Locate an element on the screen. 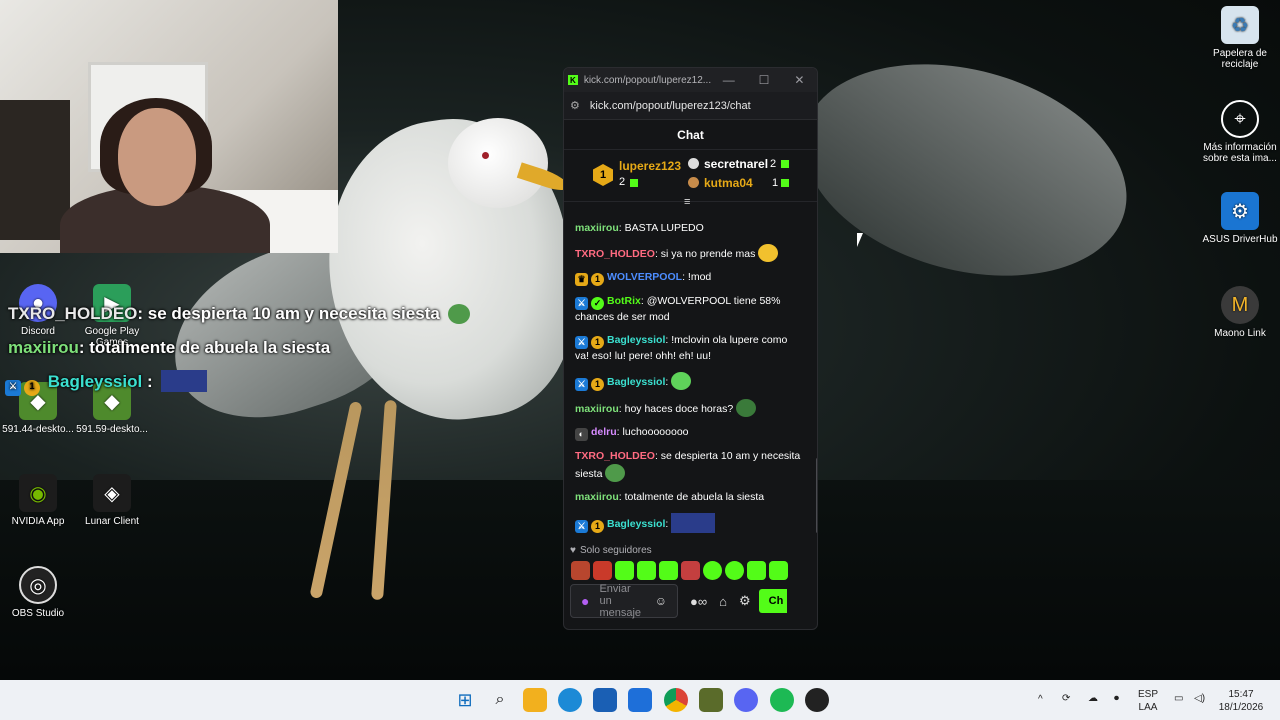 This screenshot has height=720, width=1280. mod-badge-icon: ⚔ is located at coordinates (581, 342).